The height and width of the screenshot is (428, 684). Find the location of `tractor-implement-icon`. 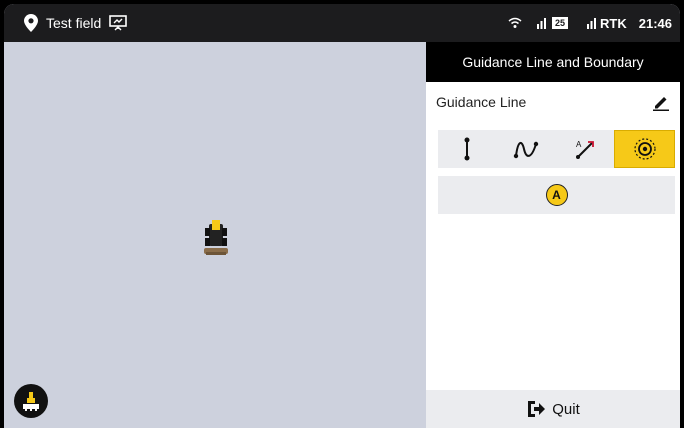

tractor-implement-icon is located at coordinates (31, 401).